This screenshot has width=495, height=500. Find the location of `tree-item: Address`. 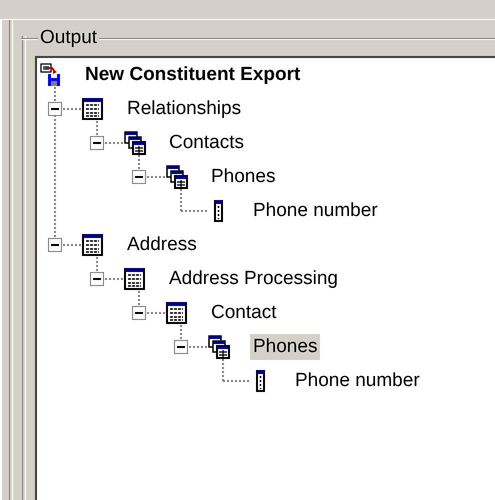

tree-item: Address is located at coordinates (162, 245).